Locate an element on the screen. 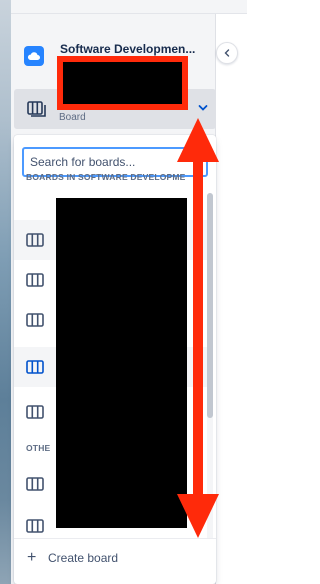 The height and width of the screenshot is (584, 320). chevron-down-icon is located at coordinates (203, 108).